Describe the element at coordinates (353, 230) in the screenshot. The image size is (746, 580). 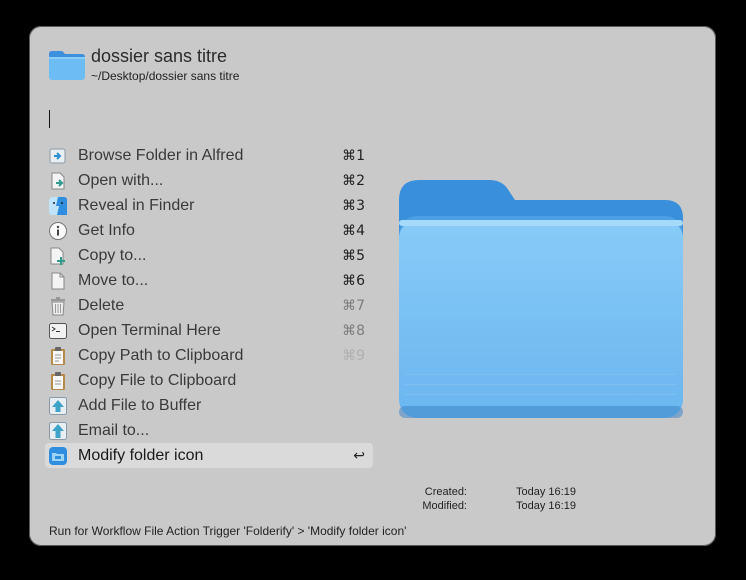
I see `shortcut-label: ⌘4` at that location.